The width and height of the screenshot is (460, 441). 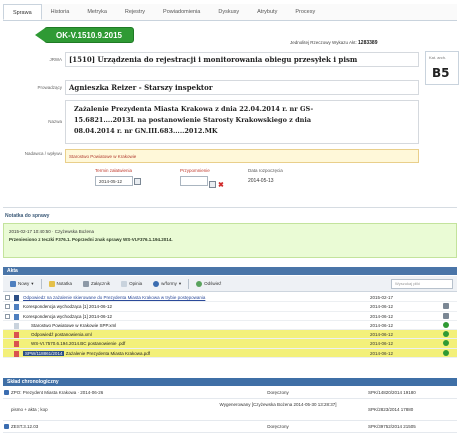 I want to click on badge-arrow-icon, so click(x=40, y=35).